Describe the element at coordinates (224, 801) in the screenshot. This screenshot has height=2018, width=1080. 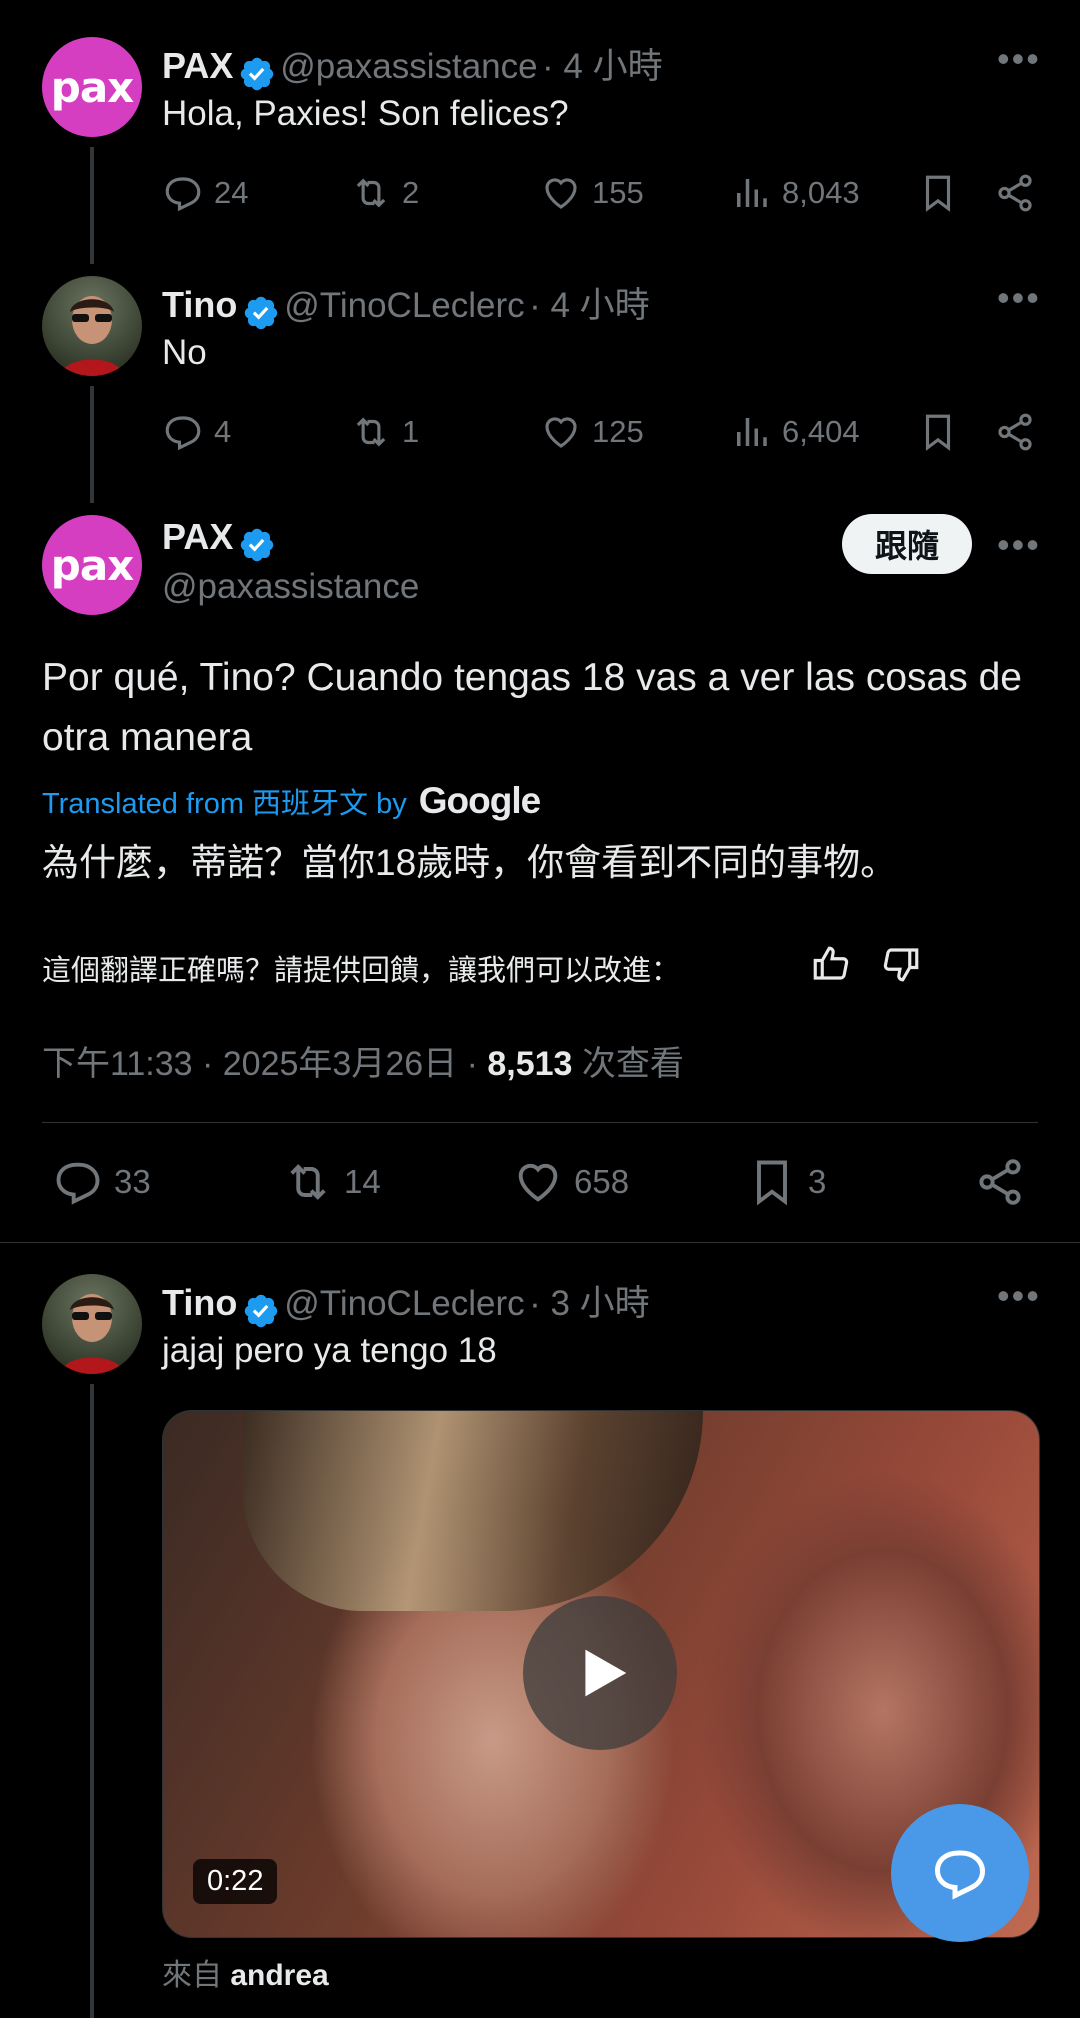
I see `translated-from-link: Translated from 西班牙文 by` at that location.